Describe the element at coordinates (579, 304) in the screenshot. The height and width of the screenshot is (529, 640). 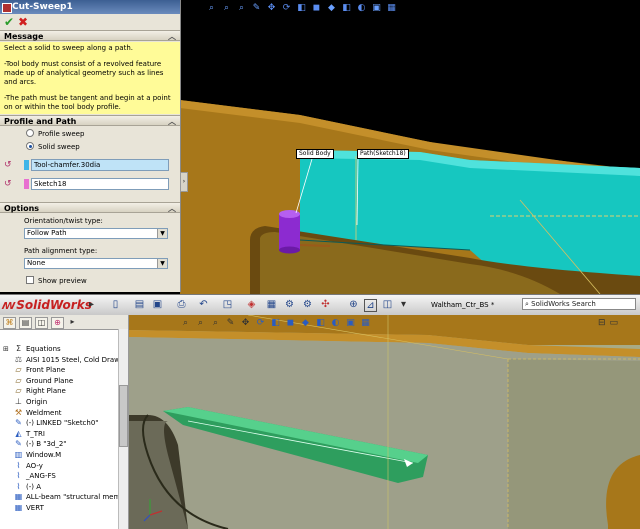
I see `search-input: ⌕ SolidWorks Search` at that location.